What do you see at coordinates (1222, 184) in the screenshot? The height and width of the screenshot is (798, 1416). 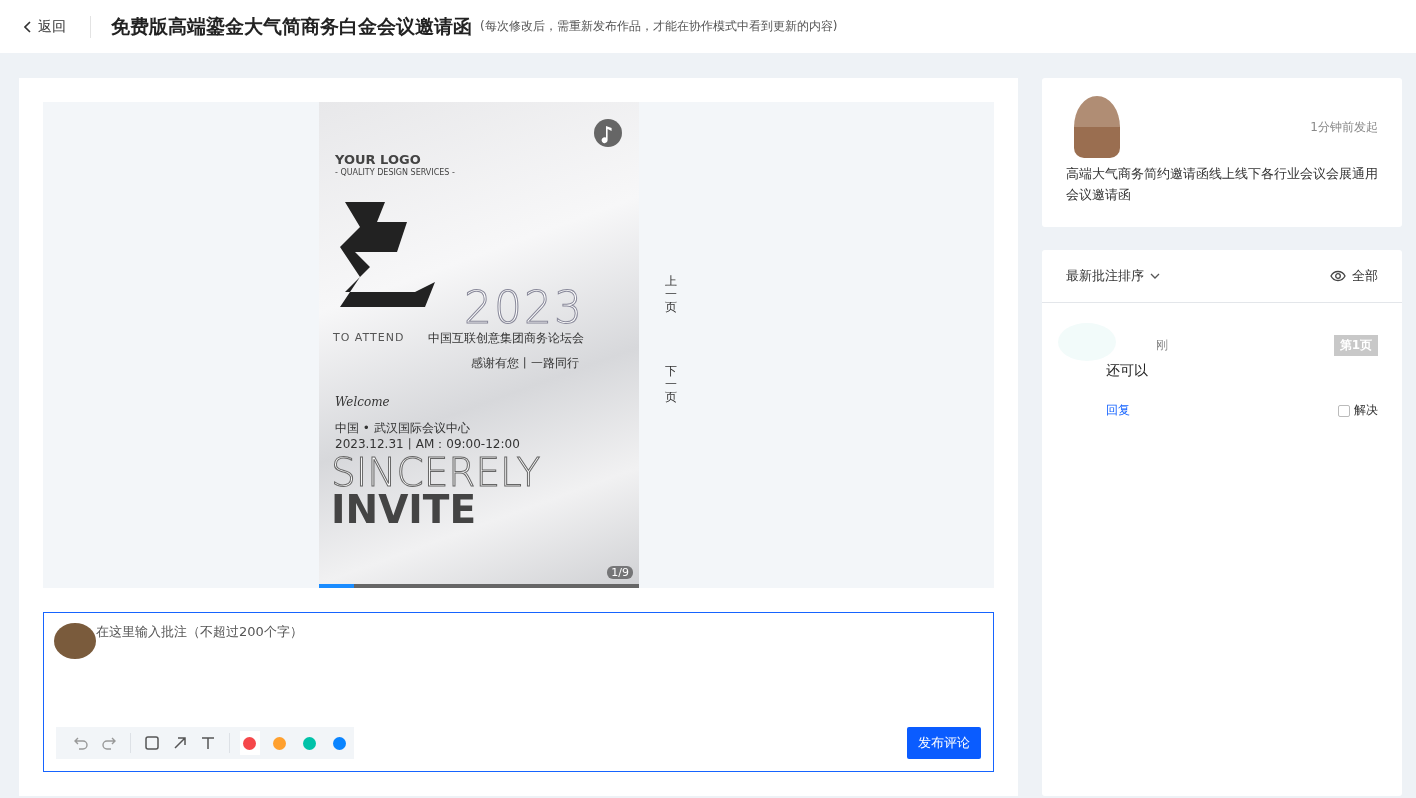 I see `work-description: 高端大气商务简约邀请函线上线下各行业会议会展通用会议邀请函` at bounding box center [1222, 184].